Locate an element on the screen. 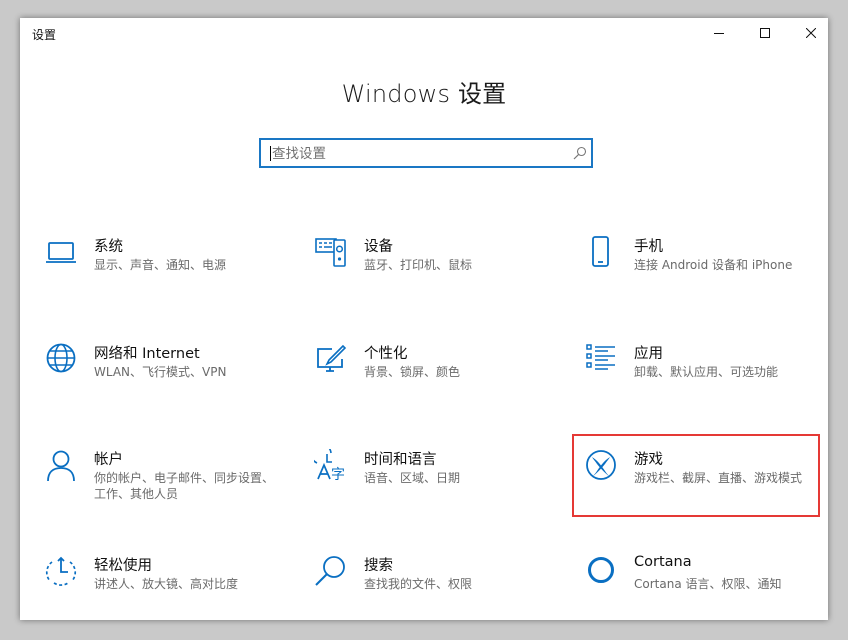  search-box is located at coordinates (426, 153).